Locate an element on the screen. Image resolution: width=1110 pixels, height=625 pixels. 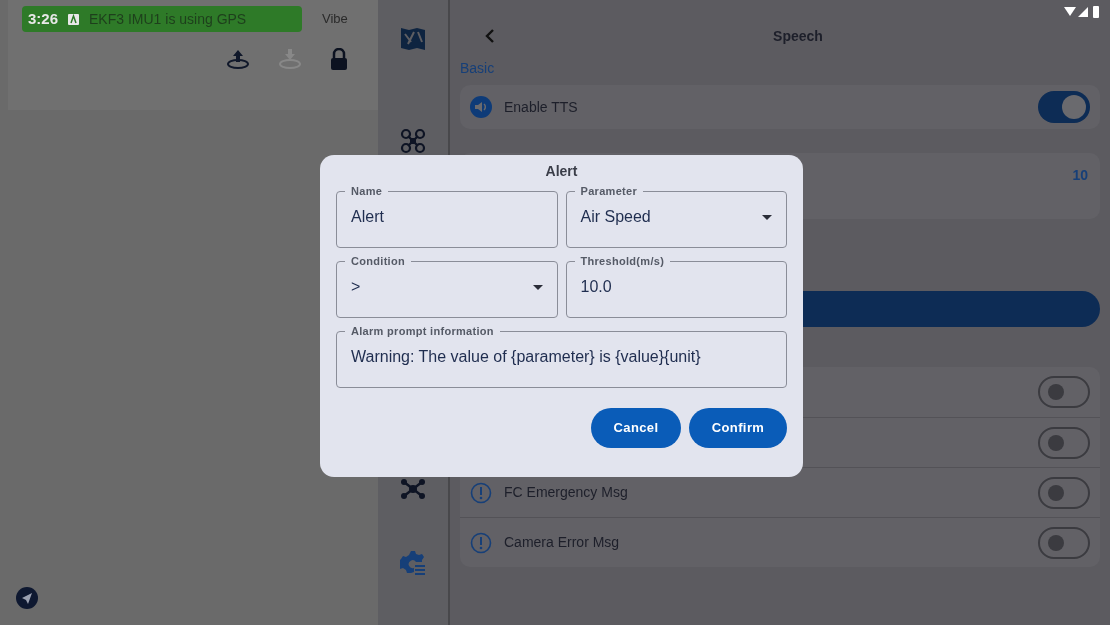
back-icon is located at coordinates (490, 36).